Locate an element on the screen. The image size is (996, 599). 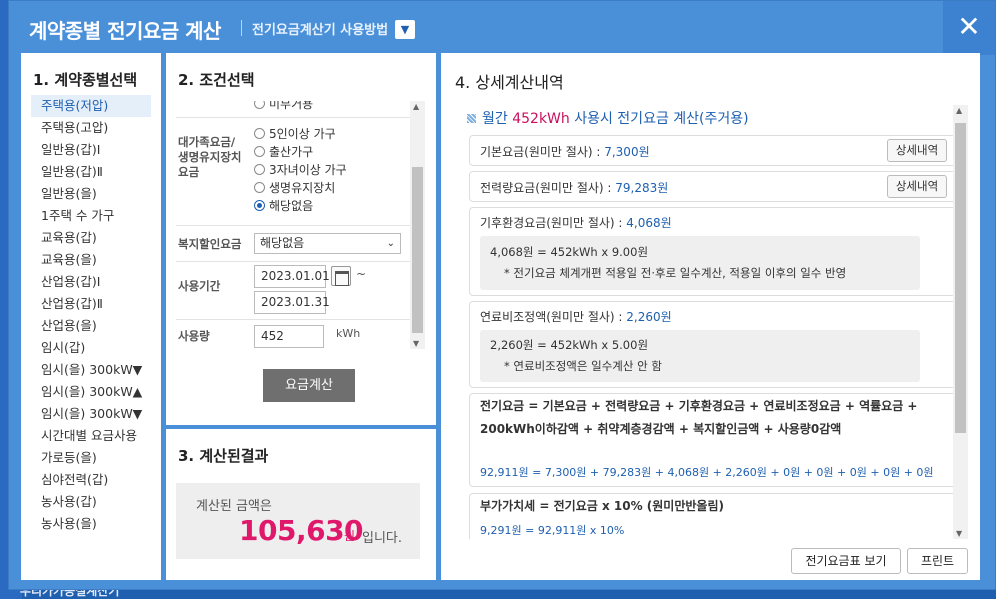
vat-formula-title: 부가가치세 = 전기요금 x 10% (원미만반올림) is located at coordinates (602, 506).